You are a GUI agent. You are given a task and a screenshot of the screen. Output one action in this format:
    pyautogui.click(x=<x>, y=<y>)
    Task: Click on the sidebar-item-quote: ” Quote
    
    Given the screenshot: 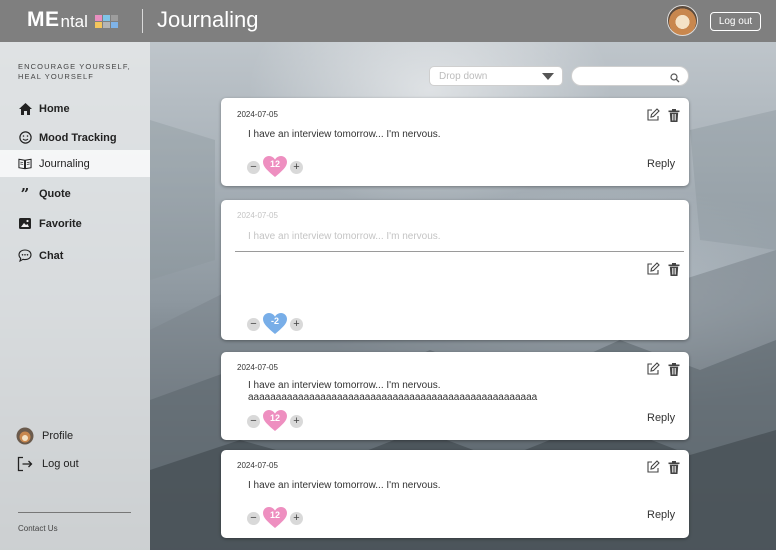 What is the action you would take?
    pyautogui.click(x=75, y=193)
    